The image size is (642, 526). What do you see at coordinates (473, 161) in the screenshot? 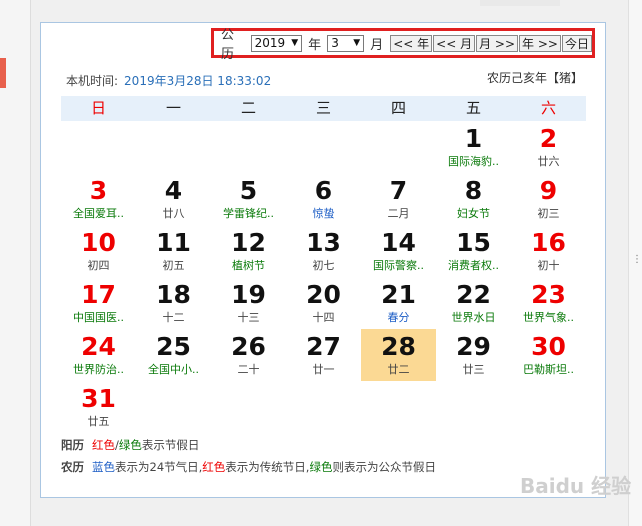
I see `day-subtext: 国际海豹..` at bounding box center [473, 161].